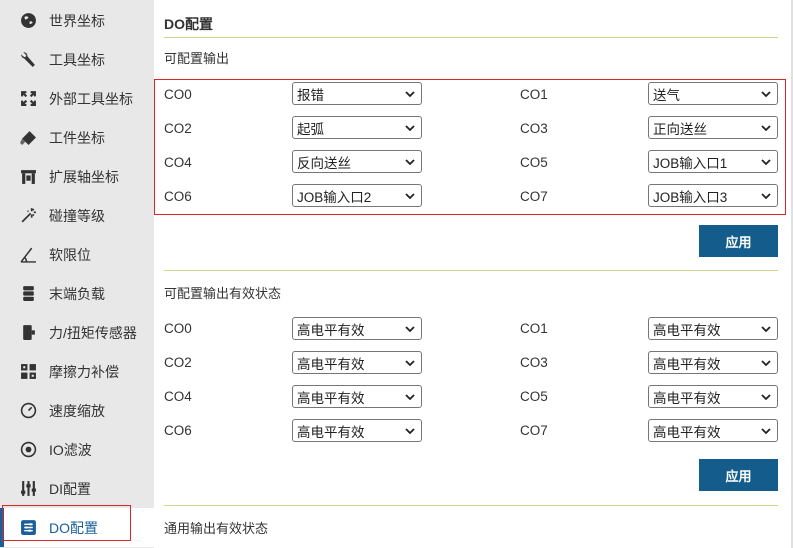  I want to click on sidebar-item-label: 外部工具坐标, so click(91, 98).